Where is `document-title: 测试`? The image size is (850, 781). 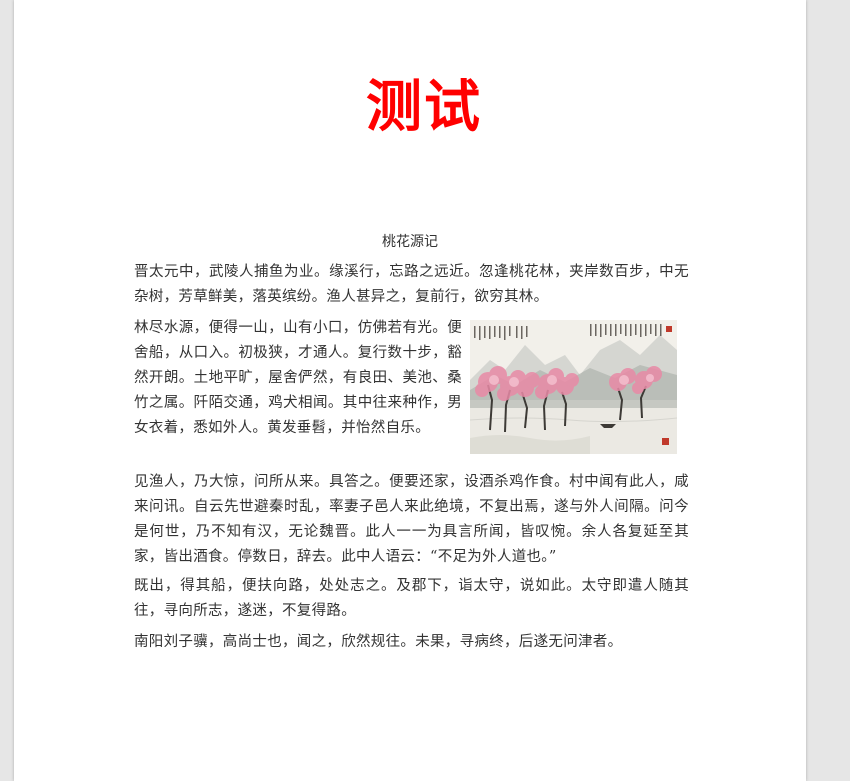
document-title: 测试 is located at coordinates (424, 107).